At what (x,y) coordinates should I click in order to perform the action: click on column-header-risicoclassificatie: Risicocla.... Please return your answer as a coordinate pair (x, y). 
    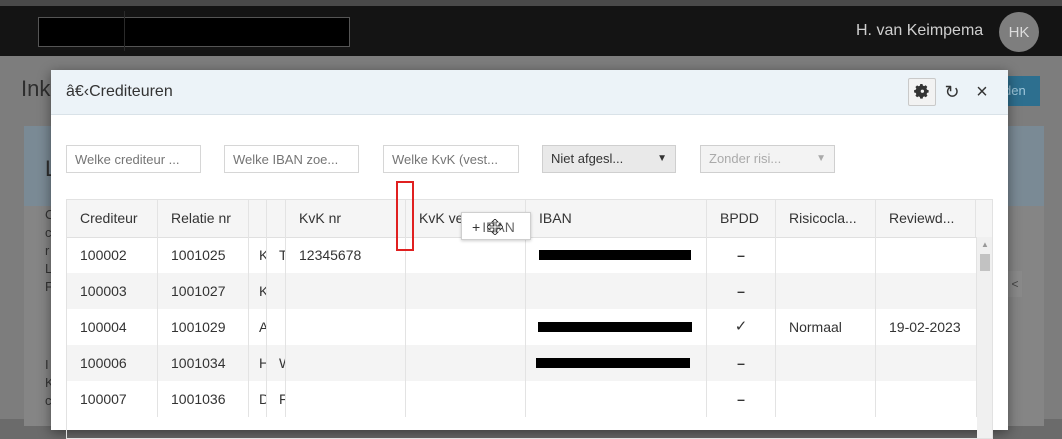
    Looking at the image, I should click on (826, 218).